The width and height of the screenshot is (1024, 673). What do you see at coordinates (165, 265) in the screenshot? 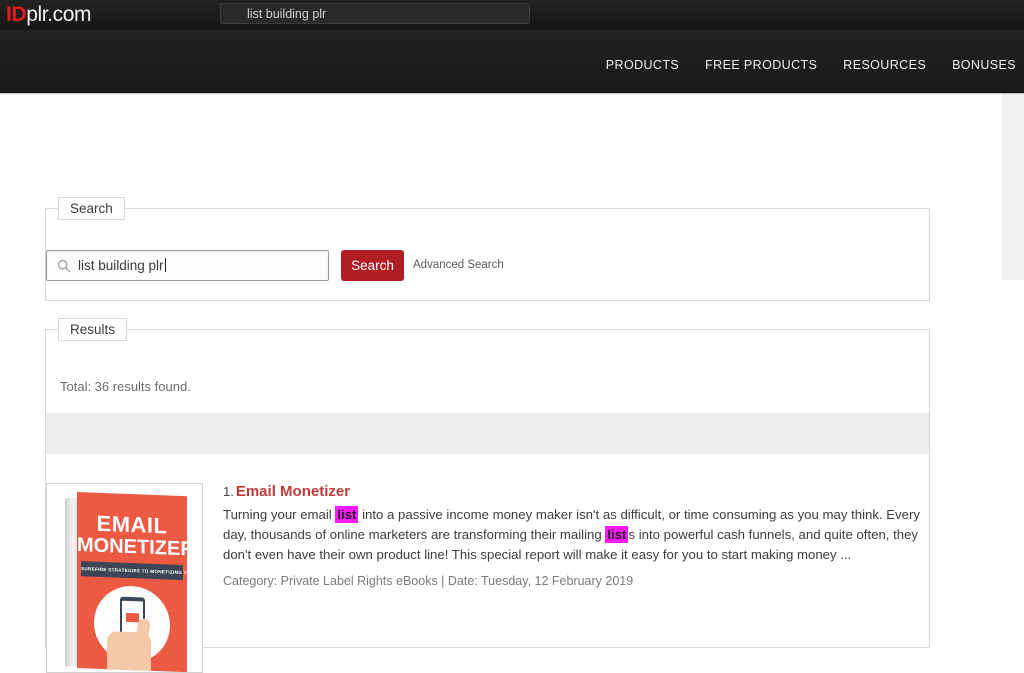
I see `text-cursor` at bounding box center [165, 265].